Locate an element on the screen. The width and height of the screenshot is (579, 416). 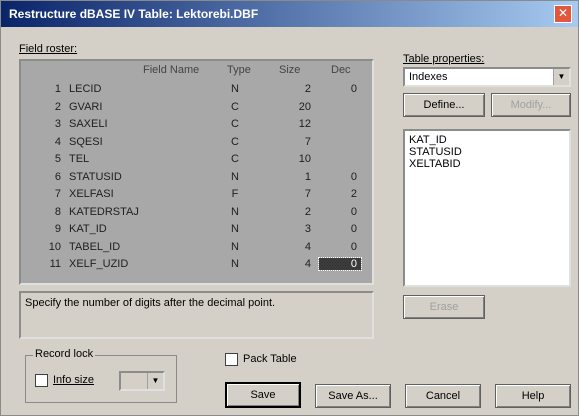
field-dec: 2 is located at coordinates (340, 194).